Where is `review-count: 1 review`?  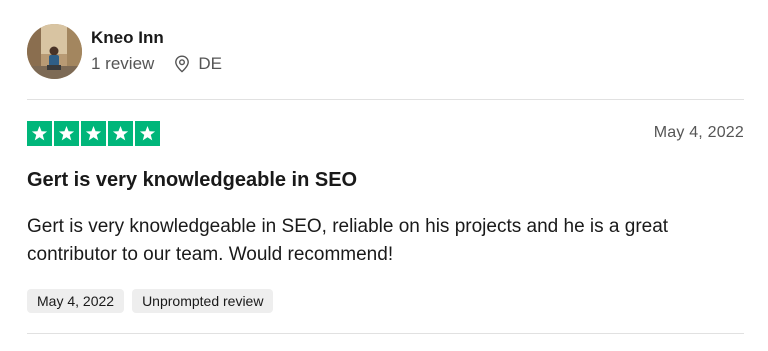 review-count: 1 review is located at coordinates (123, 63).